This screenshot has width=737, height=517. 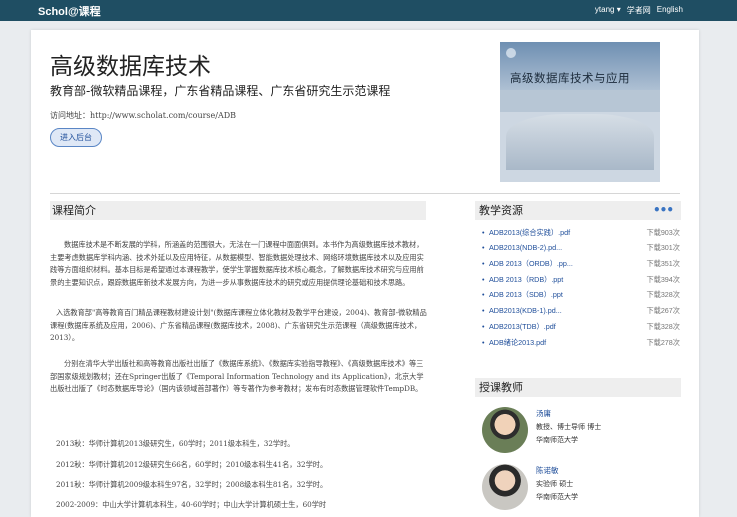 I want to click on intro-heading: 课程简介, so click(x=238, y=210).